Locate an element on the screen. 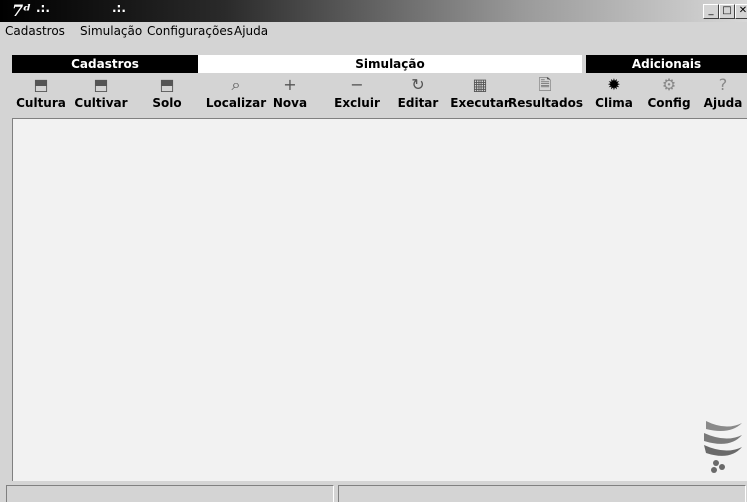  localizar-label: Localizar is located at coordinates (236, 103).